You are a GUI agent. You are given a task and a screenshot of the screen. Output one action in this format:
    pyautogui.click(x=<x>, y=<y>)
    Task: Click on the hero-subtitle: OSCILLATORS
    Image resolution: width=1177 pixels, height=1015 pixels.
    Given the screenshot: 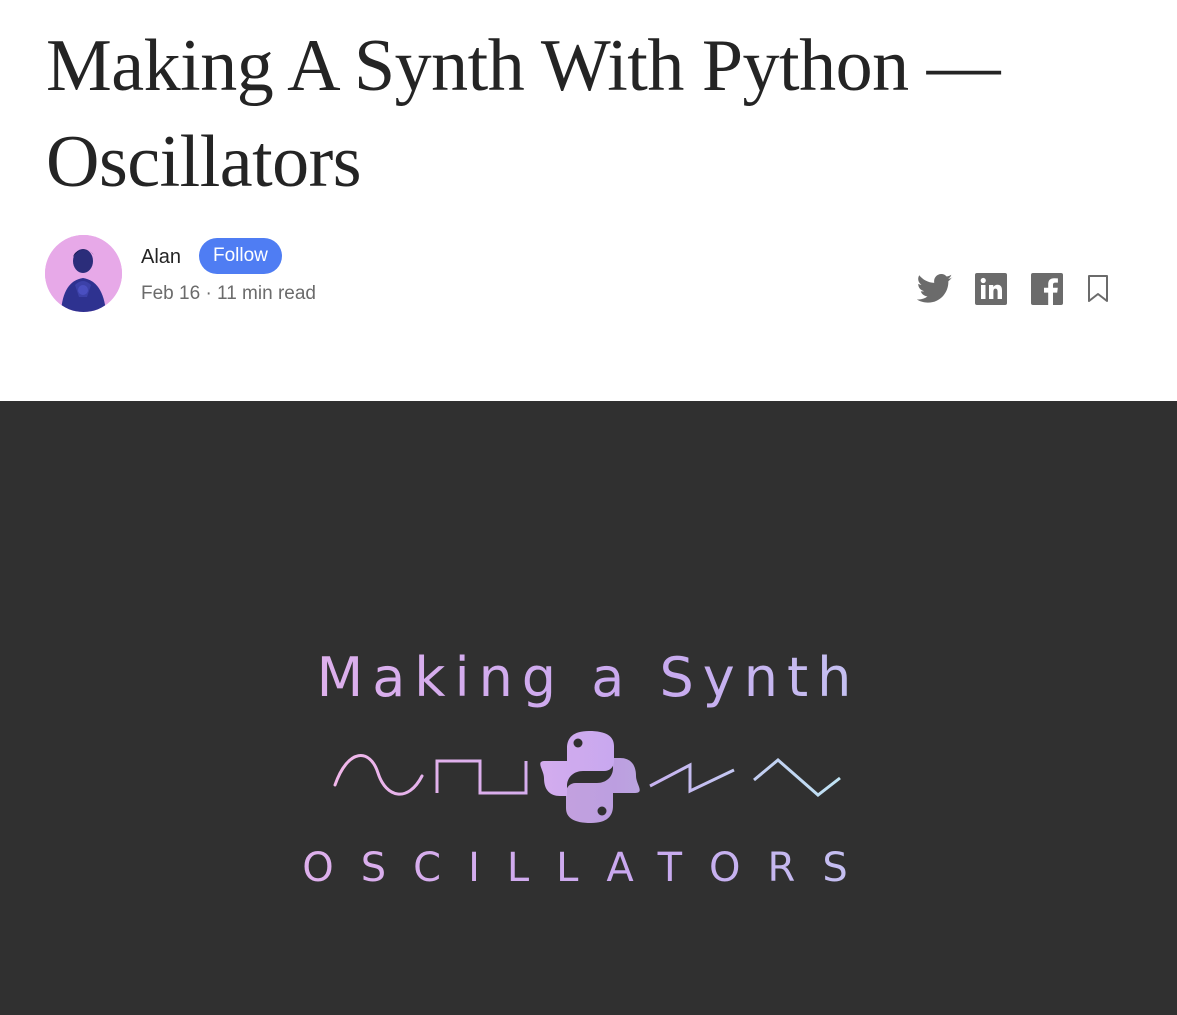 What is the action you would take?
    pyautogui.click(x=588, y=868)
    